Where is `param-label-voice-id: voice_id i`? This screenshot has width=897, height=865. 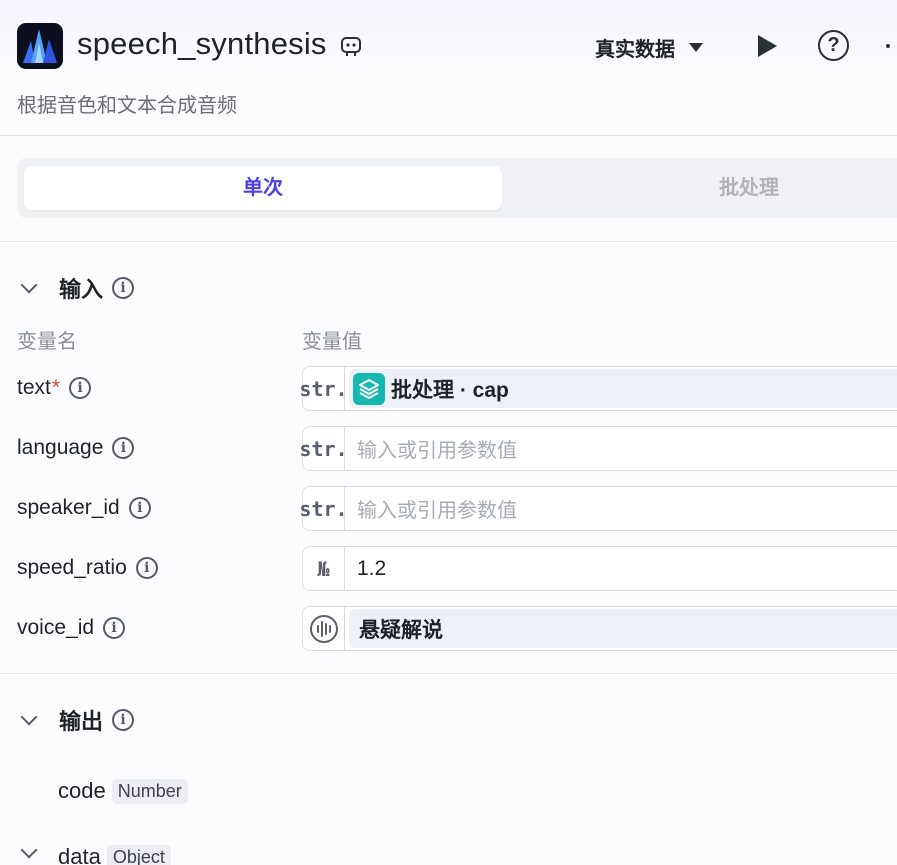 param-label-voice-id: voice_id i is located at coordinates (71, 628).